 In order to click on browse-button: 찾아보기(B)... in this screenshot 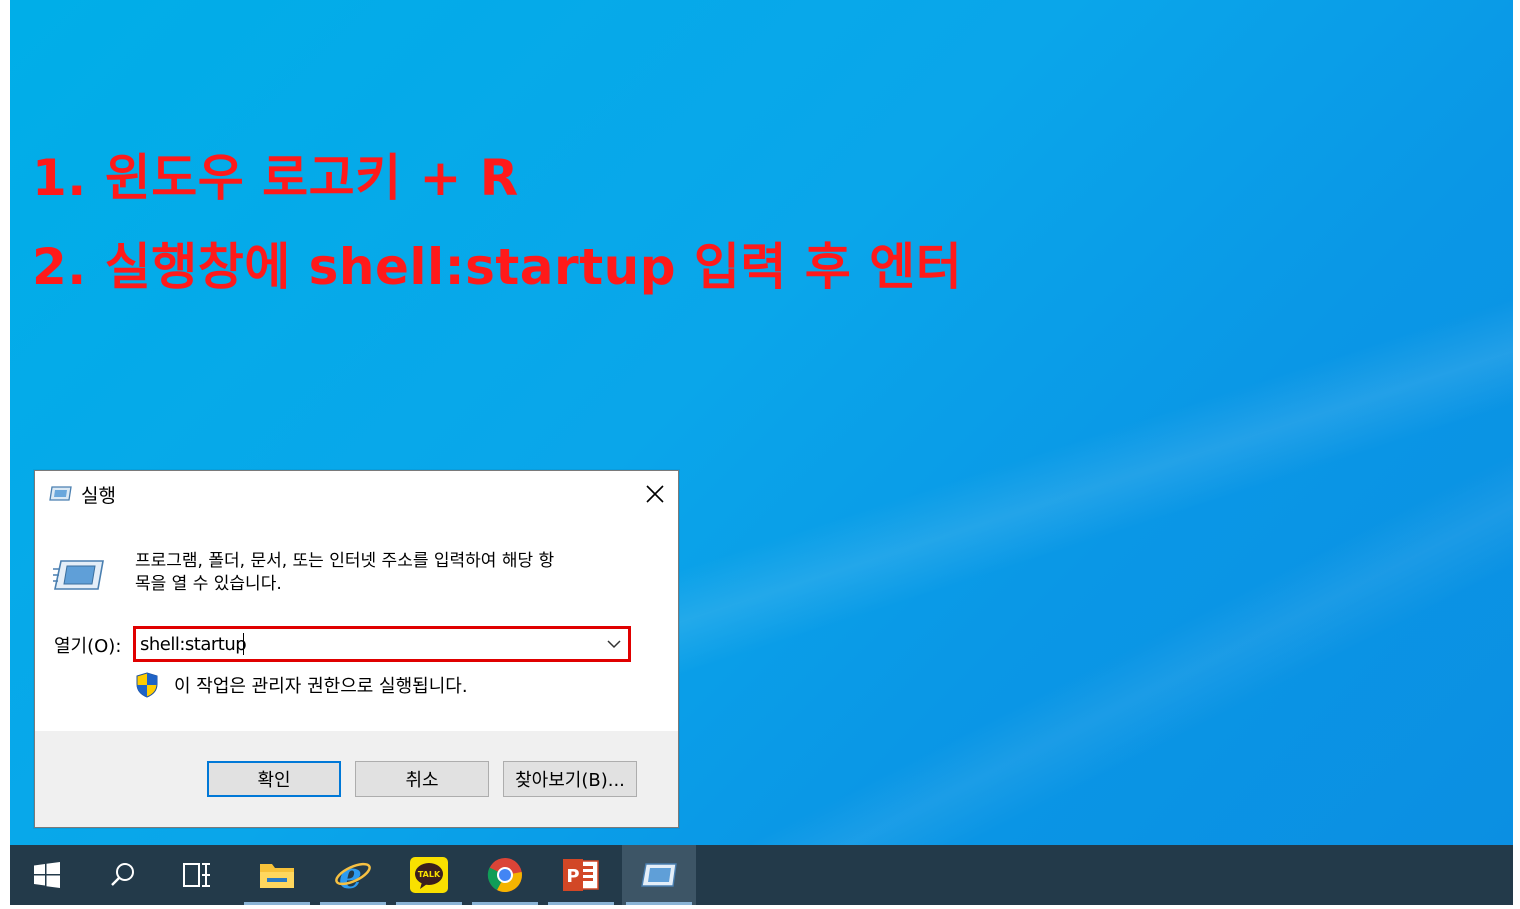, I will do `click(570, 779)`.